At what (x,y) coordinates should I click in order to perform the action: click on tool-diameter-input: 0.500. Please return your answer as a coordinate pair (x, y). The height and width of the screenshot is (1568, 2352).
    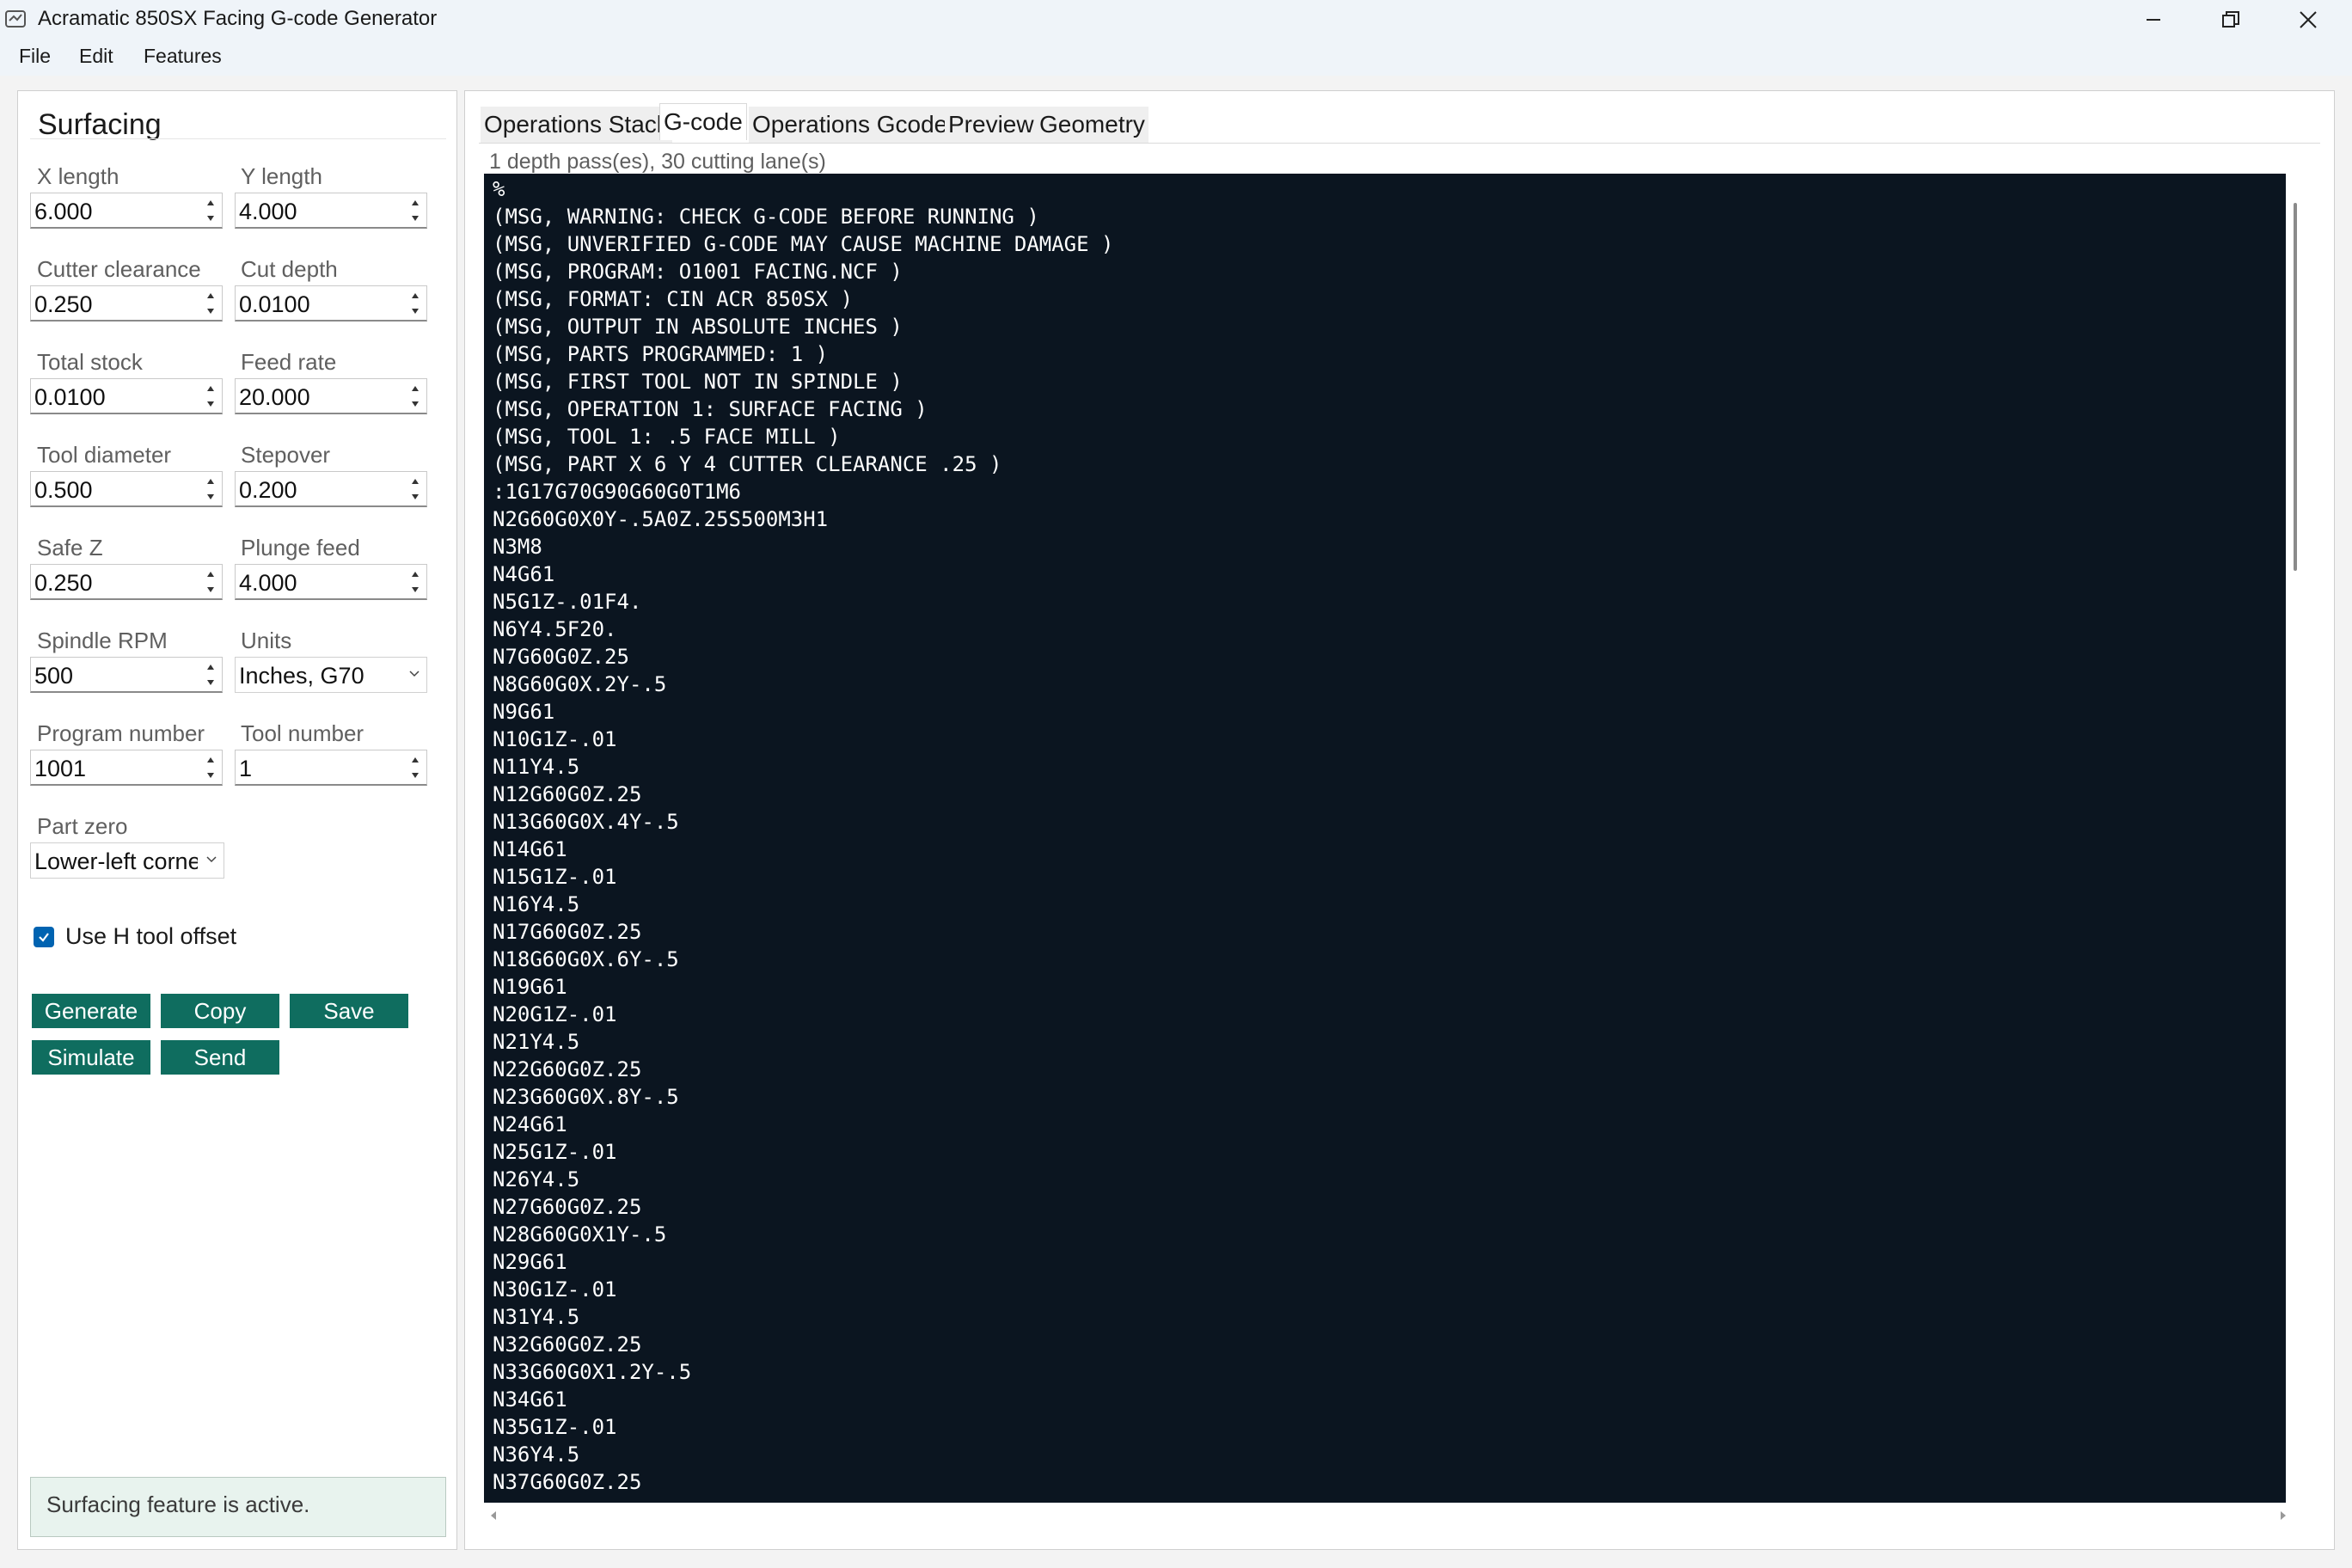
    Looking at the image, I should click on (126, 489).